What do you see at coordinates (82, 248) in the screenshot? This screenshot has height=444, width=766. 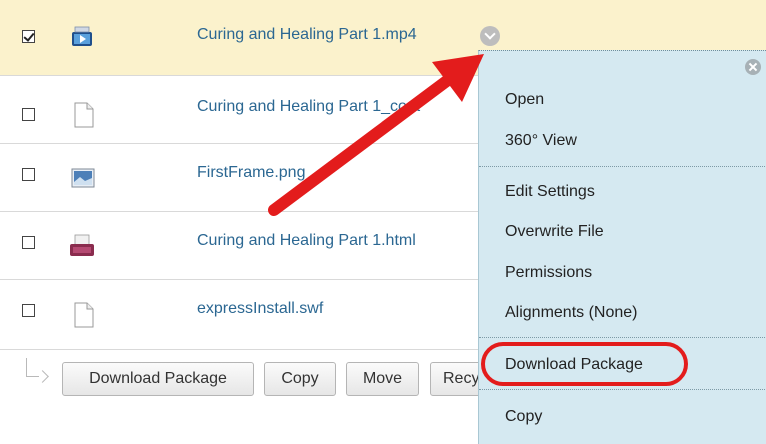 I see `html-file-icon` at bounding box center [82, 248].